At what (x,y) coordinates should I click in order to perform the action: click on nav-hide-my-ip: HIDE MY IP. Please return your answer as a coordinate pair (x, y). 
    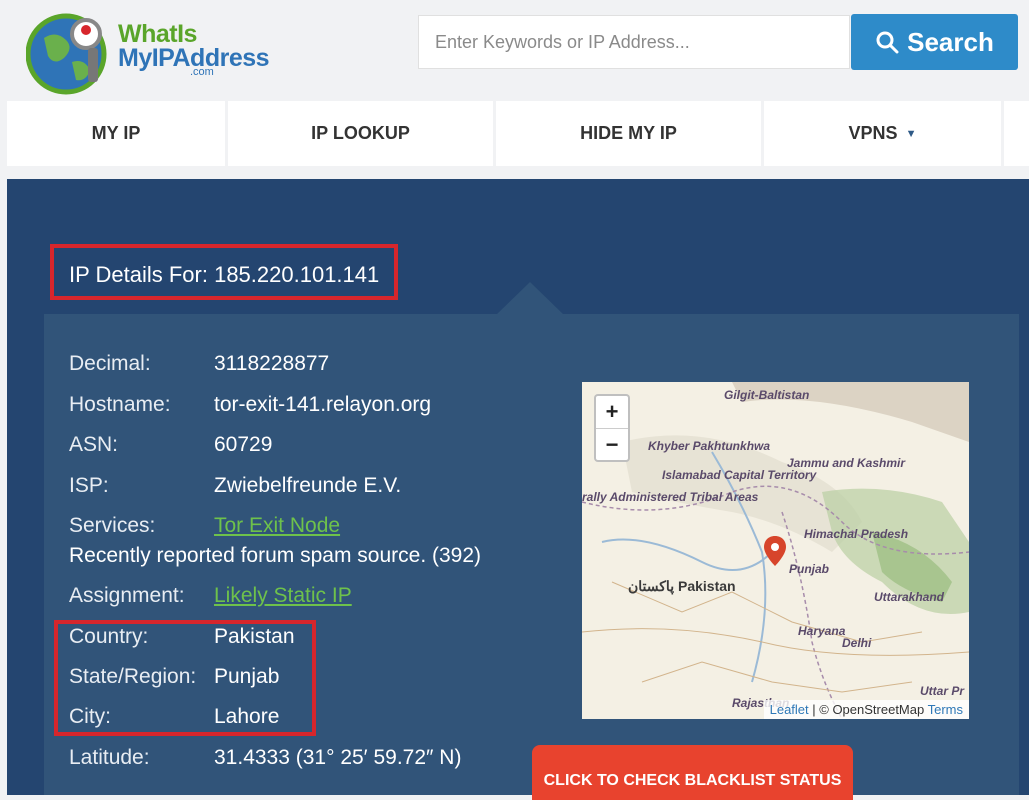
    Looking at the image, I should click on (628, 133).